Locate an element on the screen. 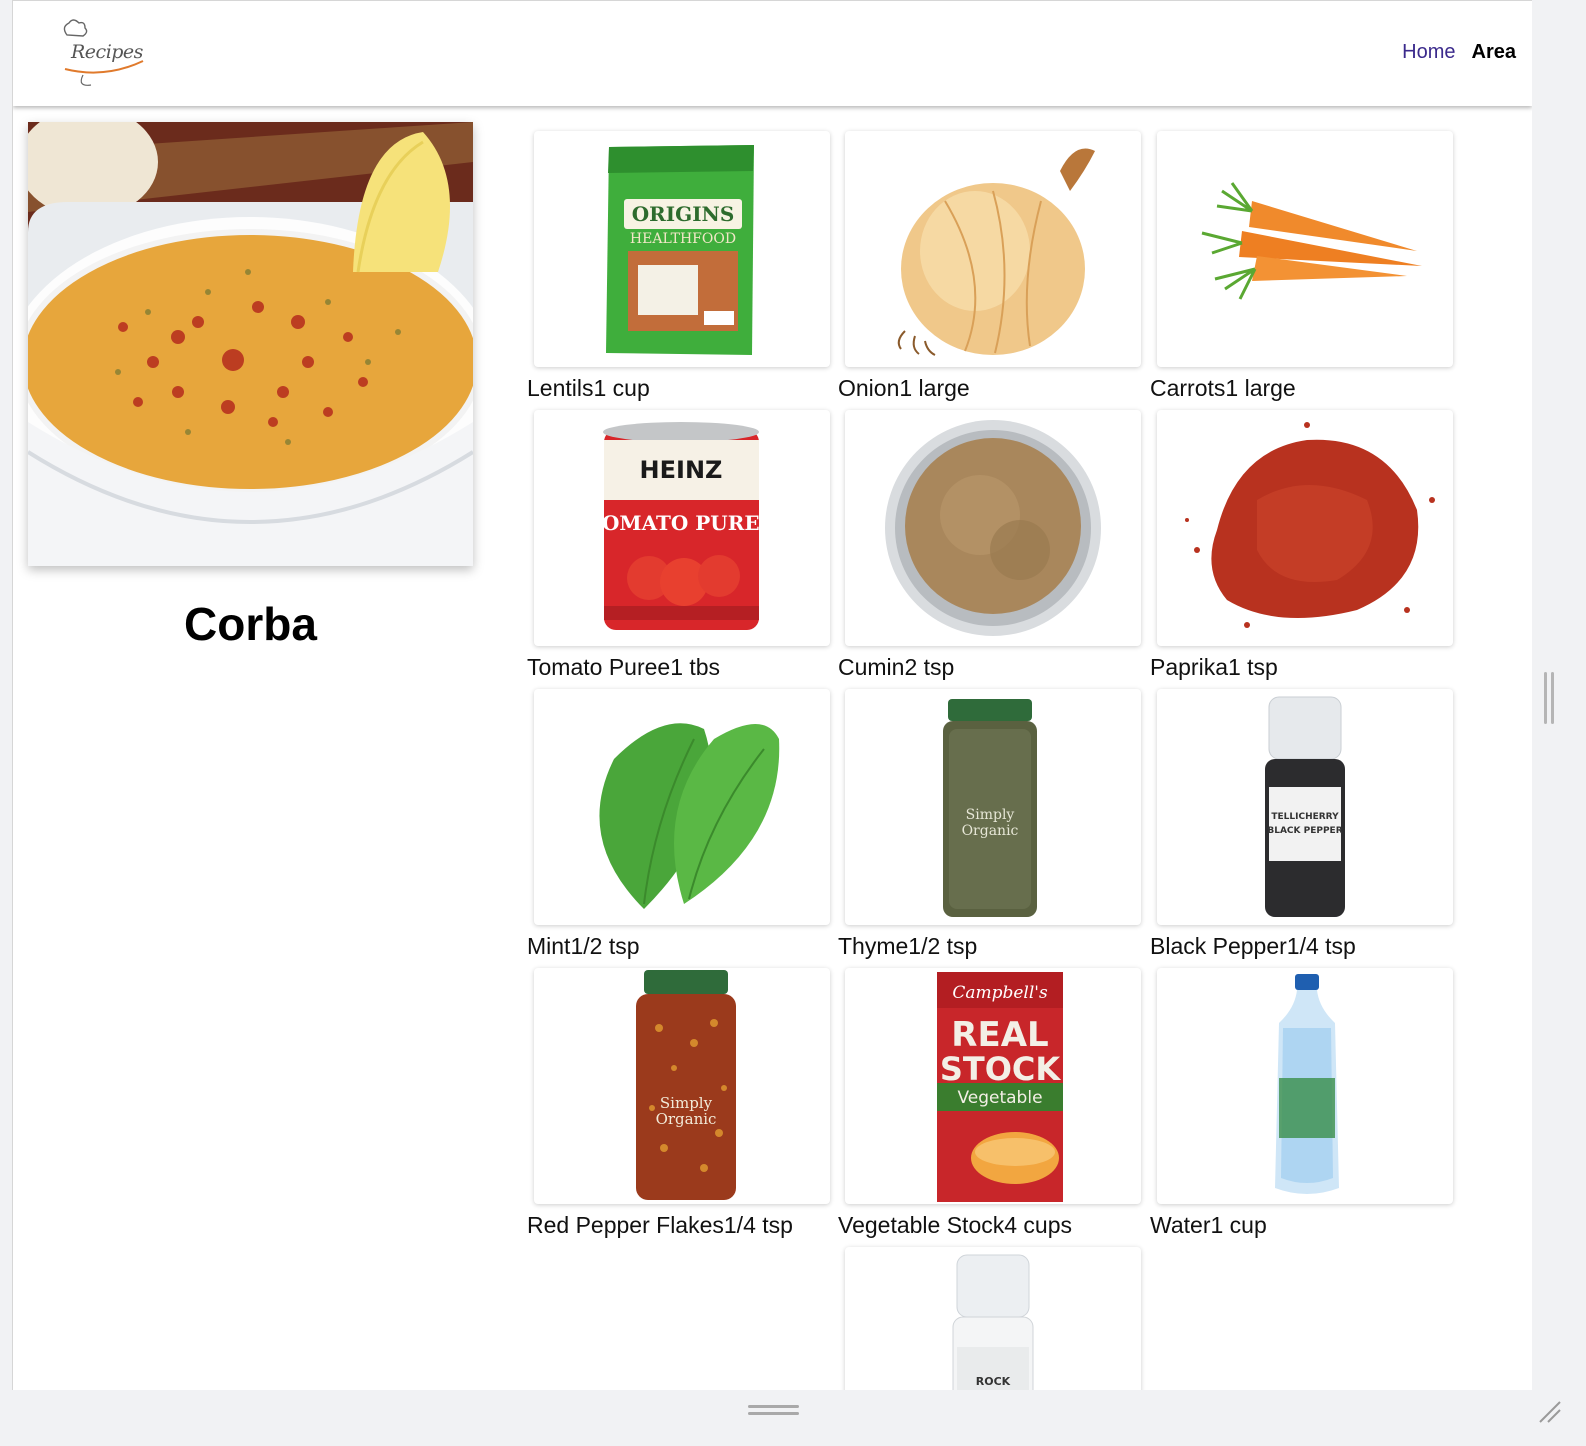 The image size is (1586, 1446). pepper-grinder-icon: TELLICHERRY BLACK PEPPER is located at coordinates (1305, 806).